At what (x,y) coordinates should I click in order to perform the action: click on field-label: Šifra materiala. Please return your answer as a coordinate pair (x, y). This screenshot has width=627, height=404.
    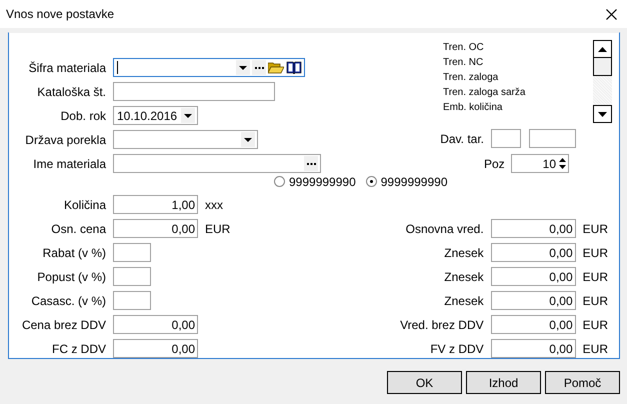
    Looking at the image, I should click on (67, 67).